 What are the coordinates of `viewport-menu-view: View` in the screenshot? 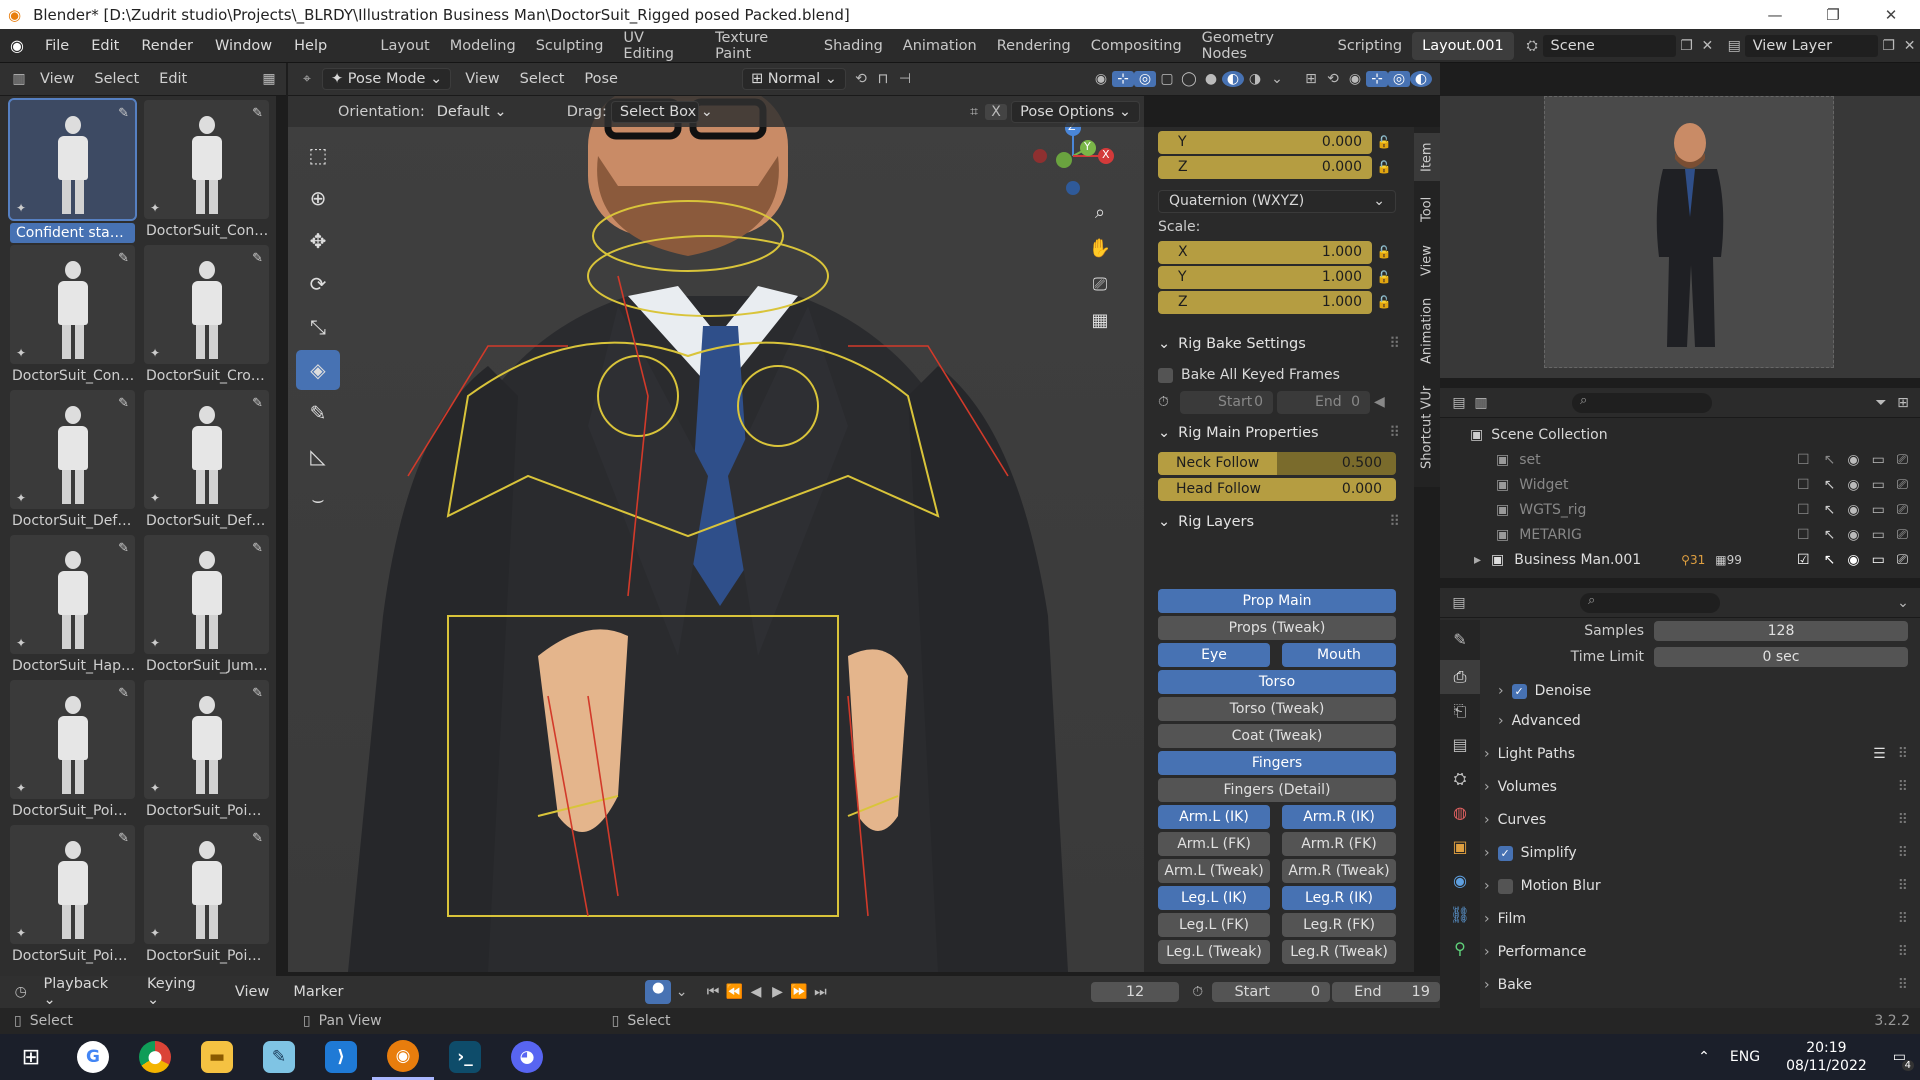 It's located at (482, 79).